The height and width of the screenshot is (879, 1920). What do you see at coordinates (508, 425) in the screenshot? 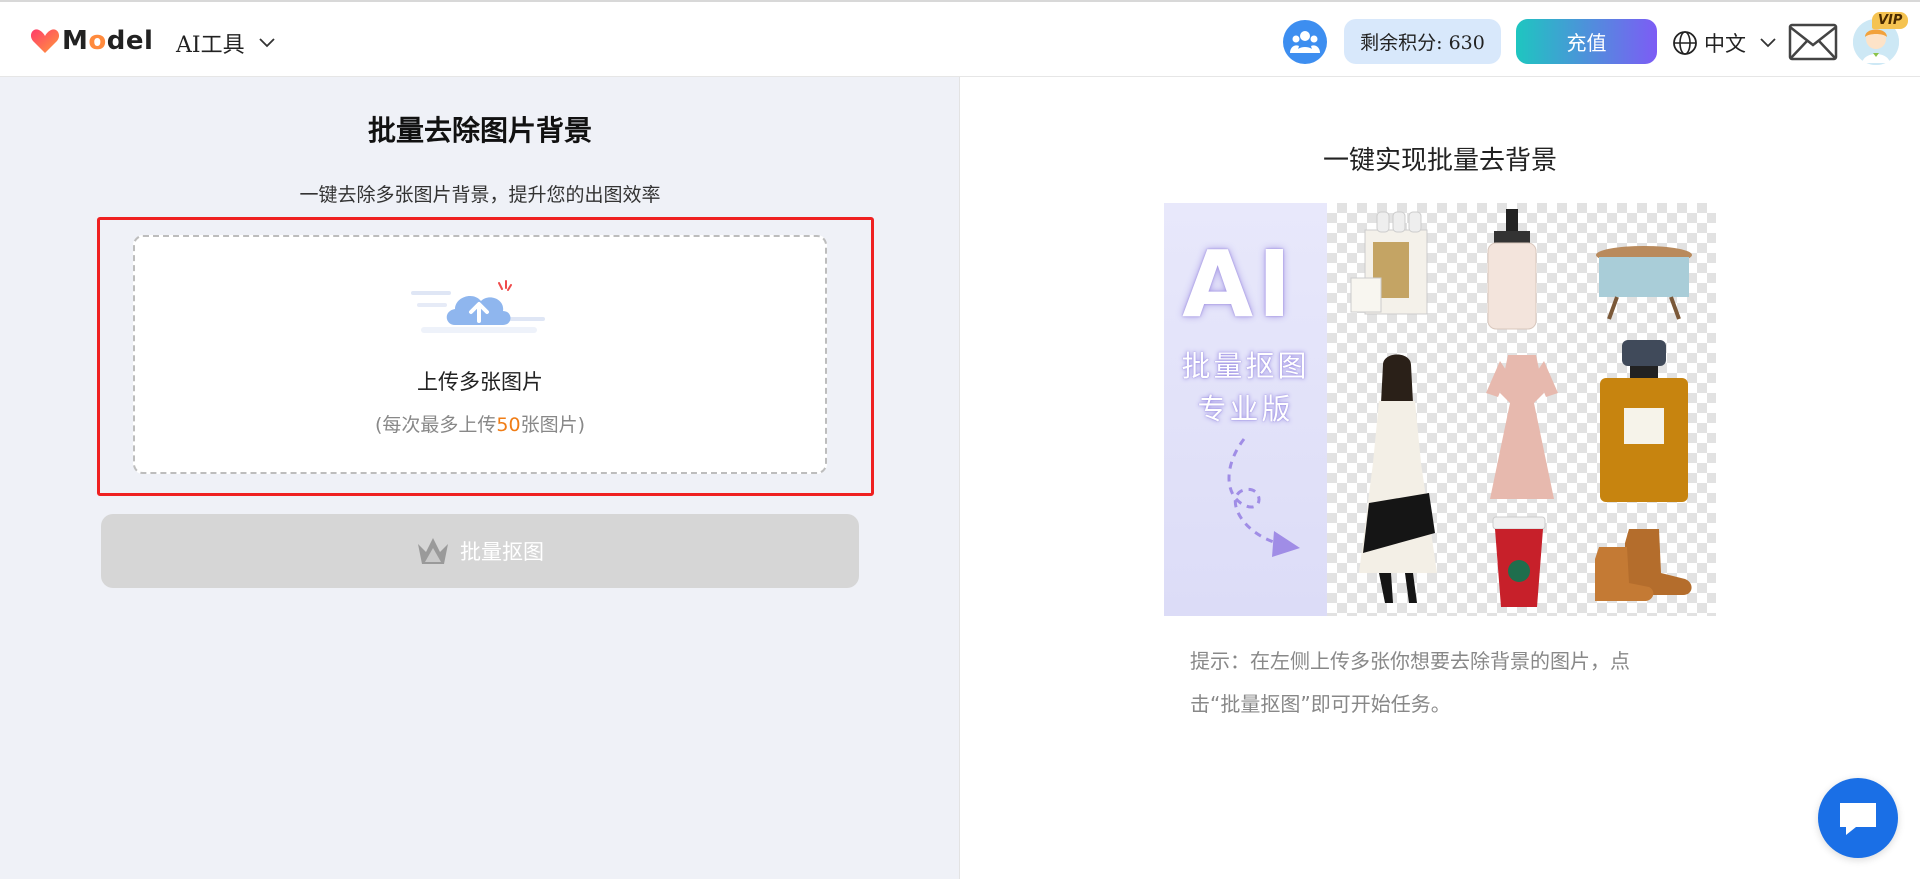
I see `upload-limit-number: 50` at bounding box center [508, 425].